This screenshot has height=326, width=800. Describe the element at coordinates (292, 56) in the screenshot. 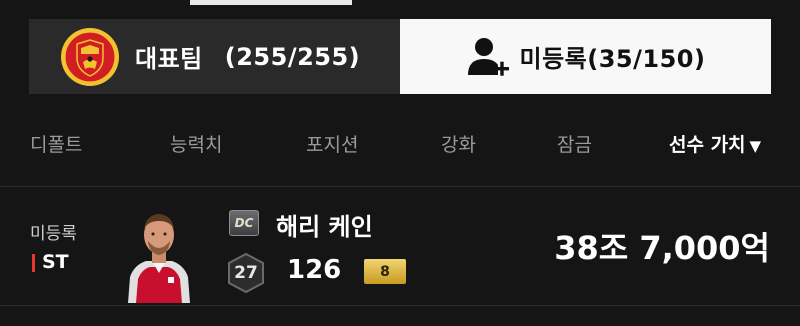

I see `tab-team-count: (255/255)` at that location.